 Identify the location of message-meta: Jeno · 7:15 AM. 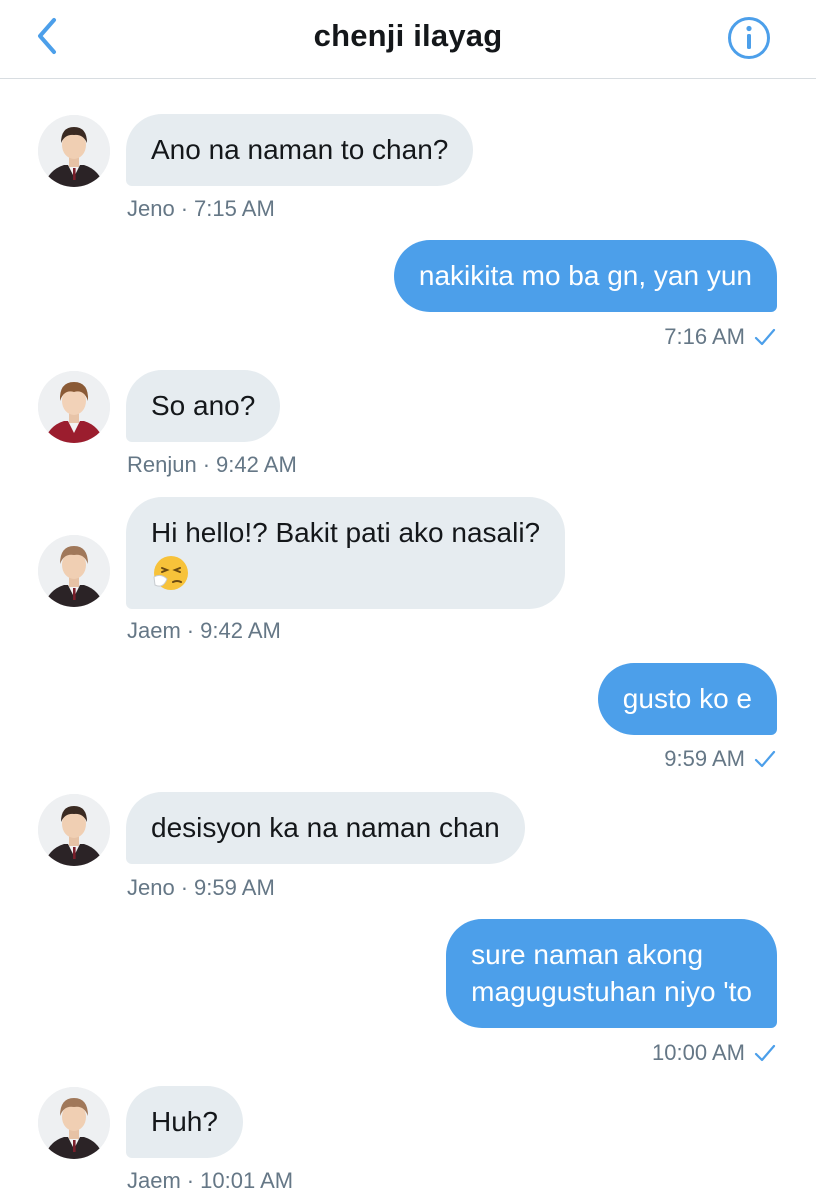
(201, 209).